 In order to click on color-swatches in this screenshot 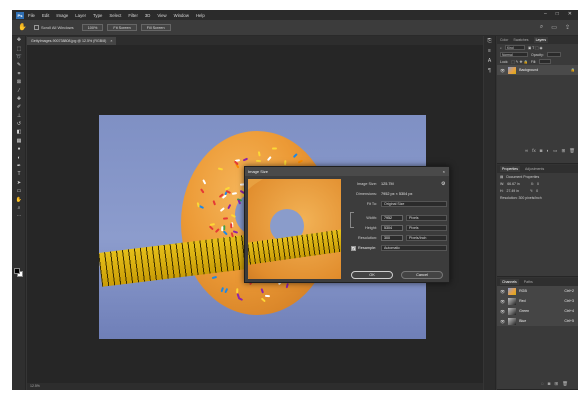, I will do `click(19, 273)`.